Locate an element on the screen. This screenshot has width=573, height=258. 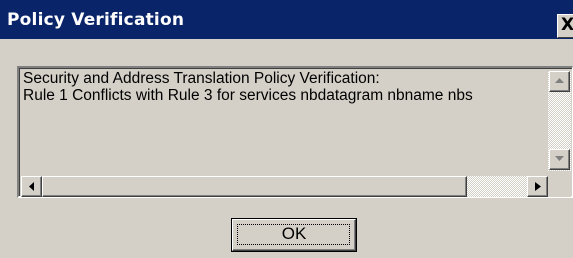
scroll-left-button is located at coordinates (31, 186).